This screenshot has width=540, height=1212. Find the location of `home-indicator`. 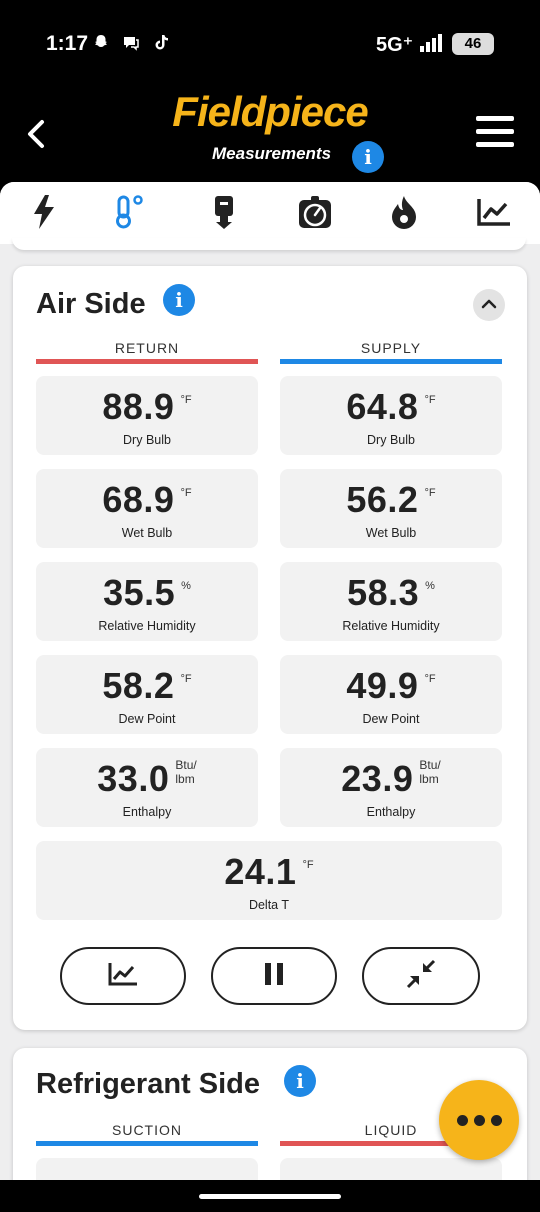

home-indicator is located at coordinates (270, 1196).